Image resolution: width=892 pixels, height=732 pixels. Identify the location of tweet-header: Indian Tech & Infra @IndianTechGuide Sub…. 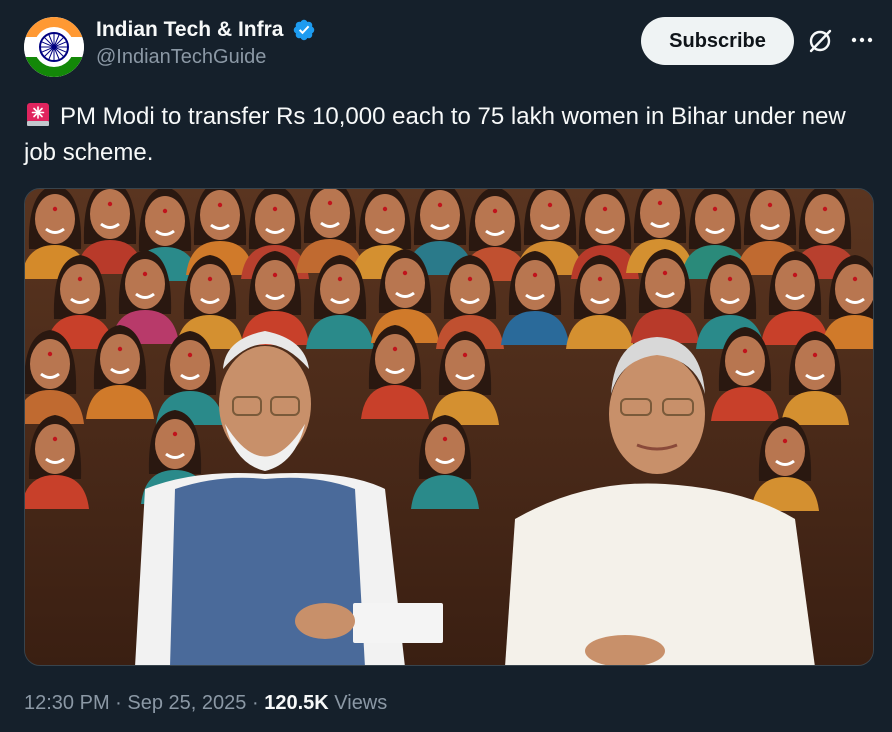
(450, 47).